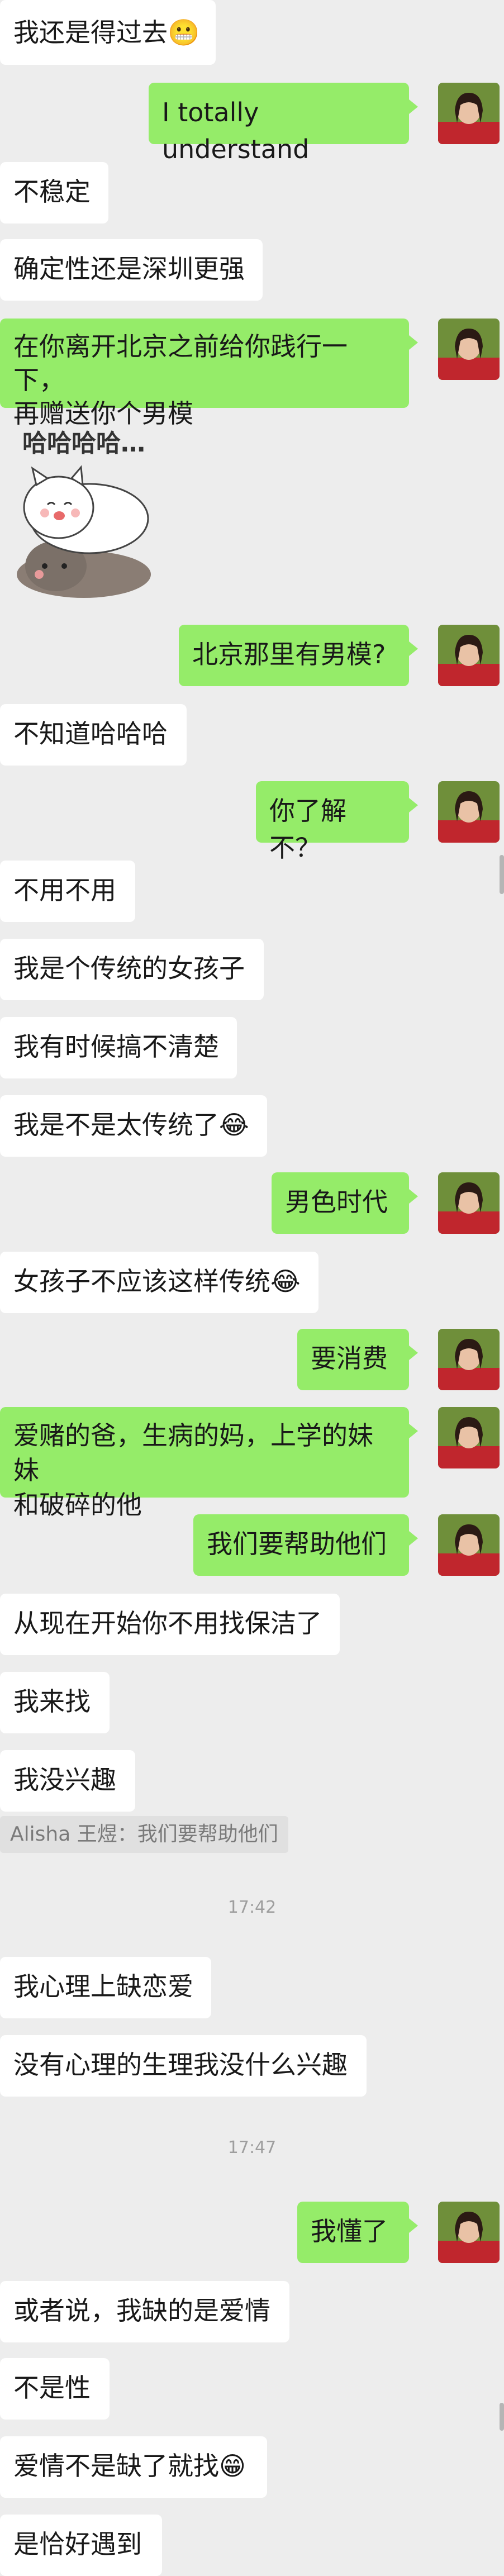 The width and height of the screenshot is (504, 2576). Describe the element at coordinates (108, 32) in the screenshot. I see `message-bubble: 我还是得过去😬` at that location.